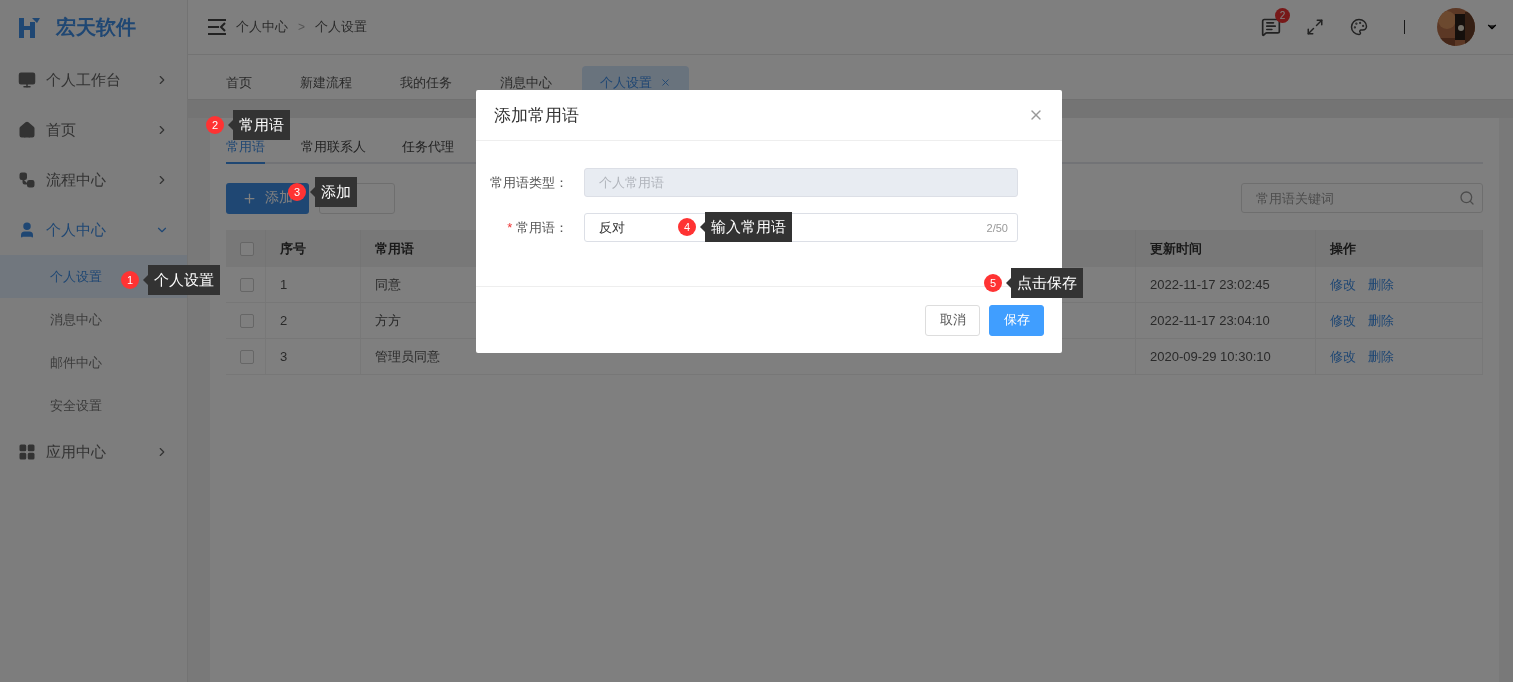  What do you see at coordinates (259, 125) in the screenshot?
I see `tooltip: 常用语` at bounding box center [259, 125].